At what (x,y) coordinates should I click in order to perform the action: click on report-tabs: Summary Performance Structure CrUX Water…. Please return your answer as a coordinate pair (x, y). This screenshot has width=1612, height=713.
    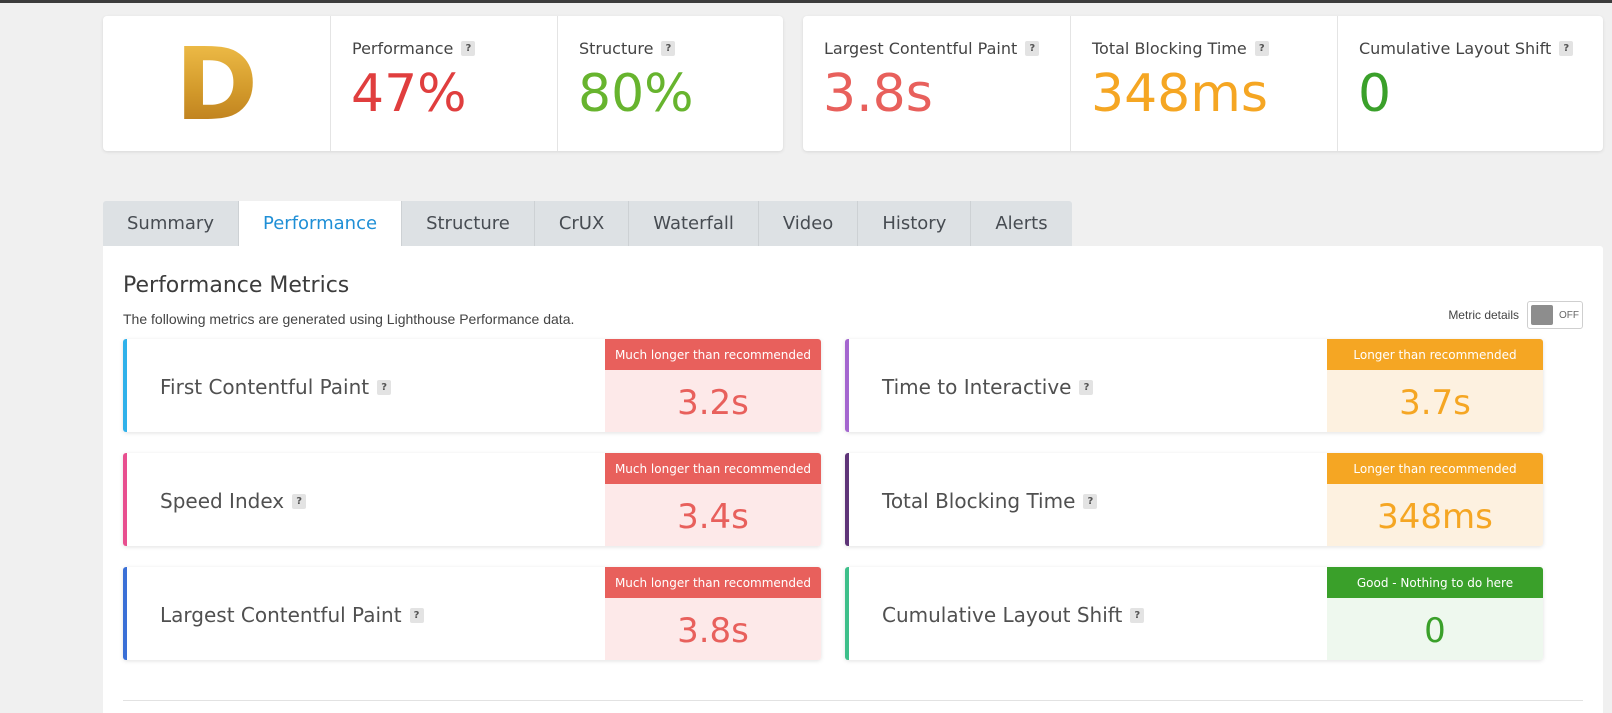
    Looking at the image, I should click on (587, 223).